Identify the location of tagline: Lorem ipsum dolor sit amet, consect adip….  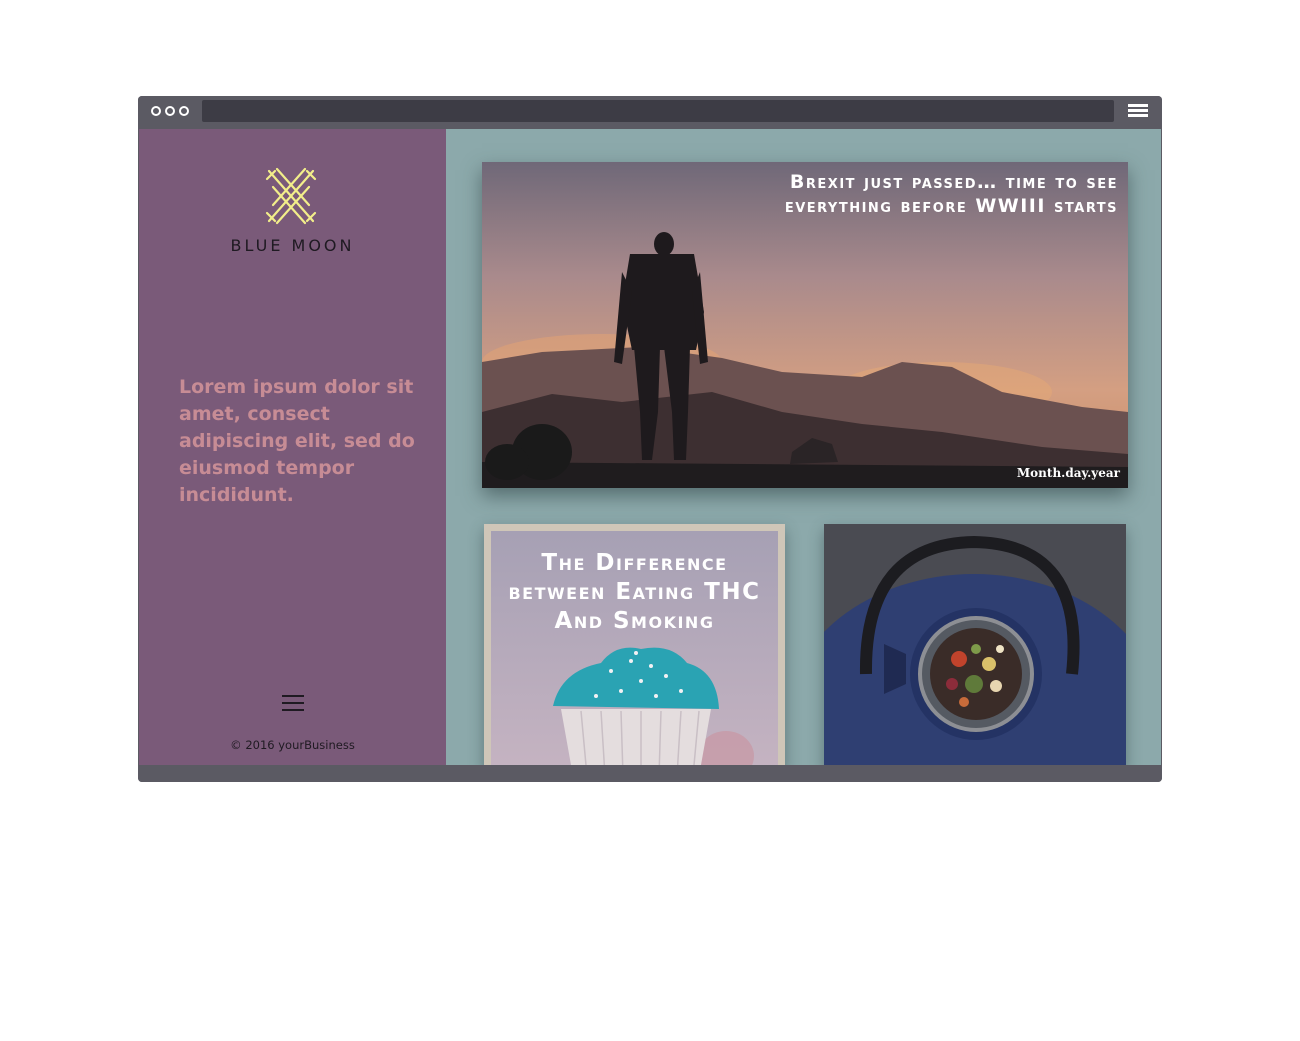
(297, 441).